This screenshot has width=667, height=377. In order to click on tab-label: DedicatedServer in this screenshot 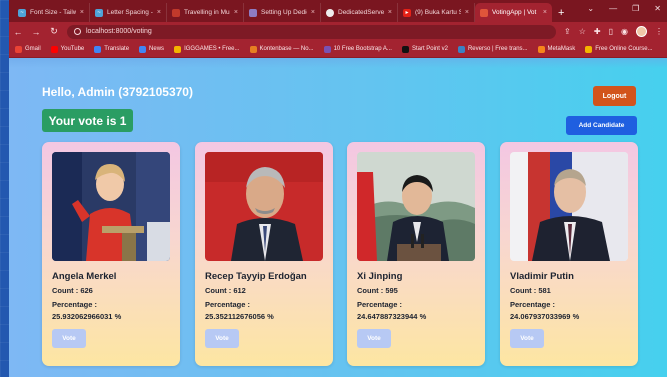, I will do `click(361, 12)`.